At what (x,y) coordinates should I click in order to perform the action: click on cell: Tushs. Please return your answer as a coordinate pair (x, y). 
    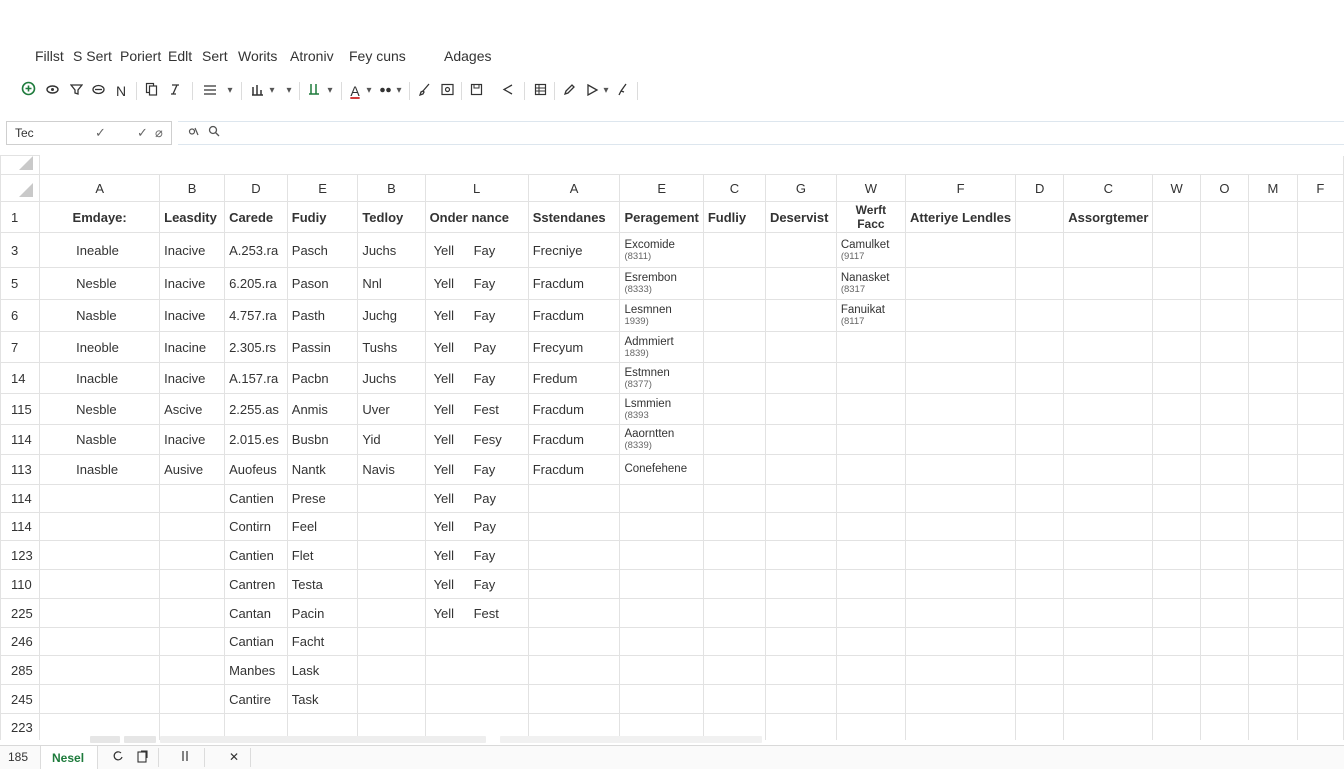
    Looking at the image, I should click on (391, 347).